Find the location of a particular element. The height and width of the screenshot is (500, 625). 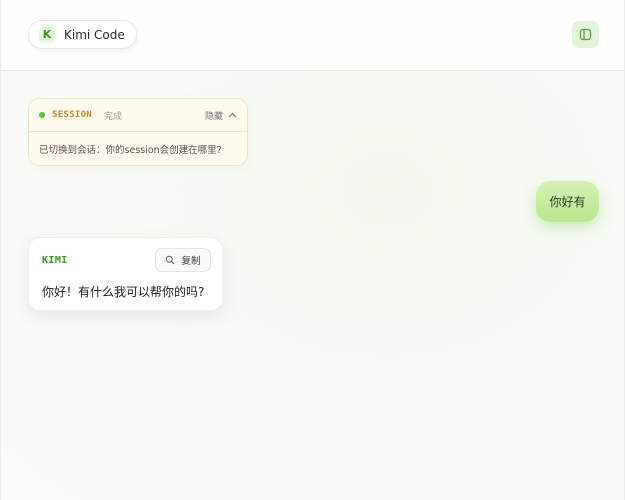

user-message-bubble: 你好有 is located at coordinates (567, 201).